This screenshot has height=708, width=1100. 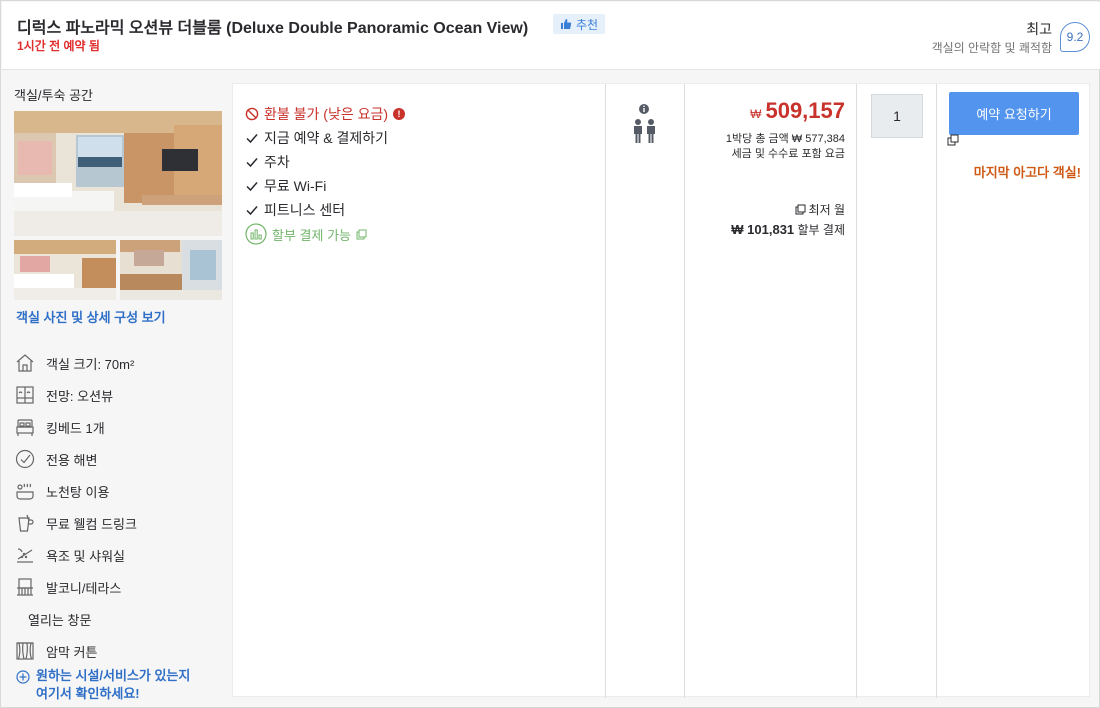 What do you see at coordinates (78, 492) in the screenshot?
I see `feature-label: 노천탕 이용` at bounding box center [78, 492].